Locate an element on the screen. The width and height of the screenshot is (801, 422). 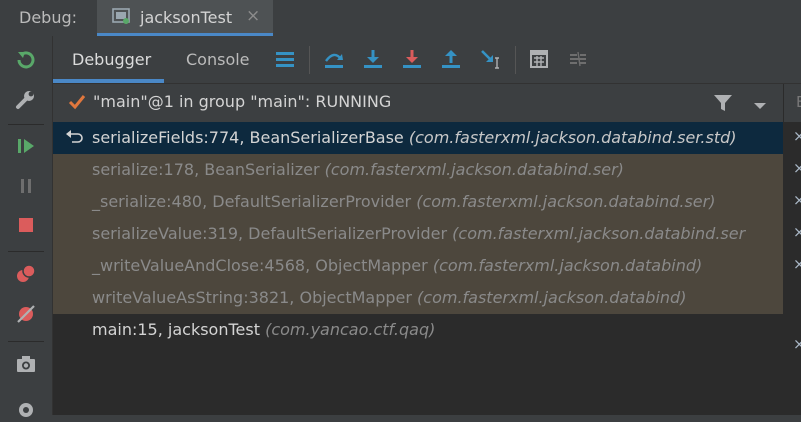
run-tab-label: jacksonTest is located at coordinates (186, 17).